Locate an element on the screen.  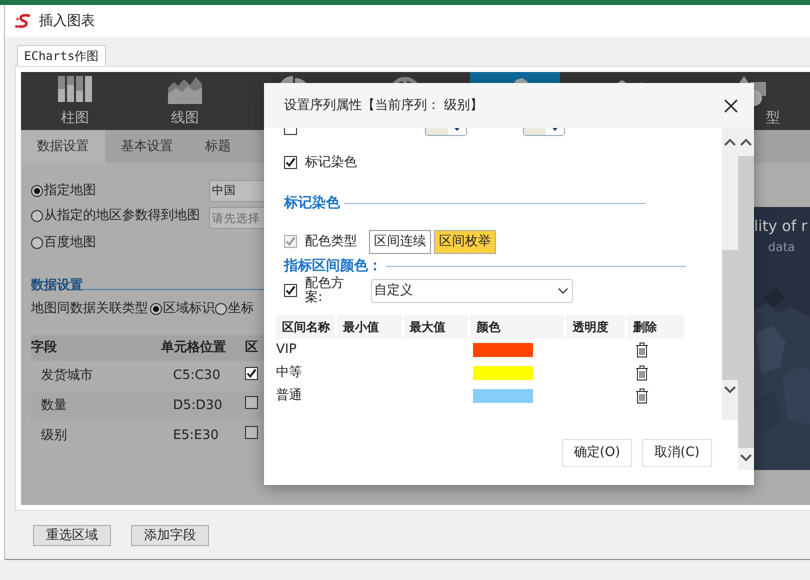
table-cell: 普通 is located at coordinates (289, 396).